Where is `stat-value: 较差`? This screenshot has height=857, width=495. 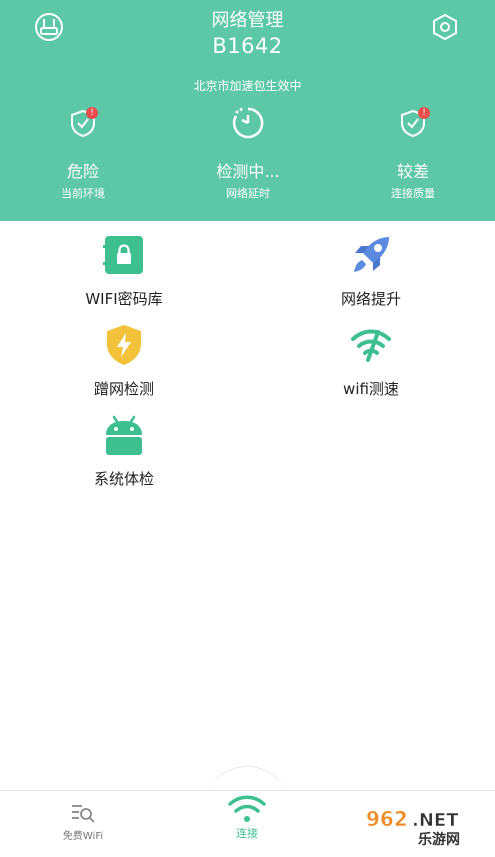 stat-value: 较差 is located at coordinates (412, 171).